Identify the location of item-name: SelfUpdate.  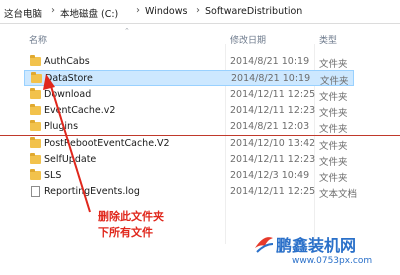
(70, 159).